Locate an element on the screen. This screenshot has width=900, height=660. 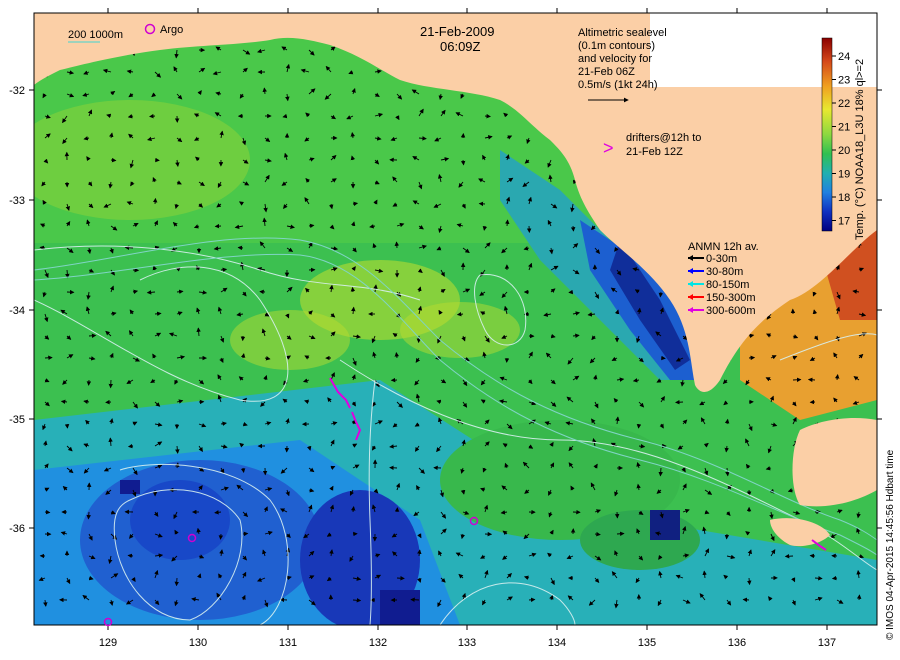
altimetry-line-0: Altimetric sealevel is located at coordinates (622, 33).